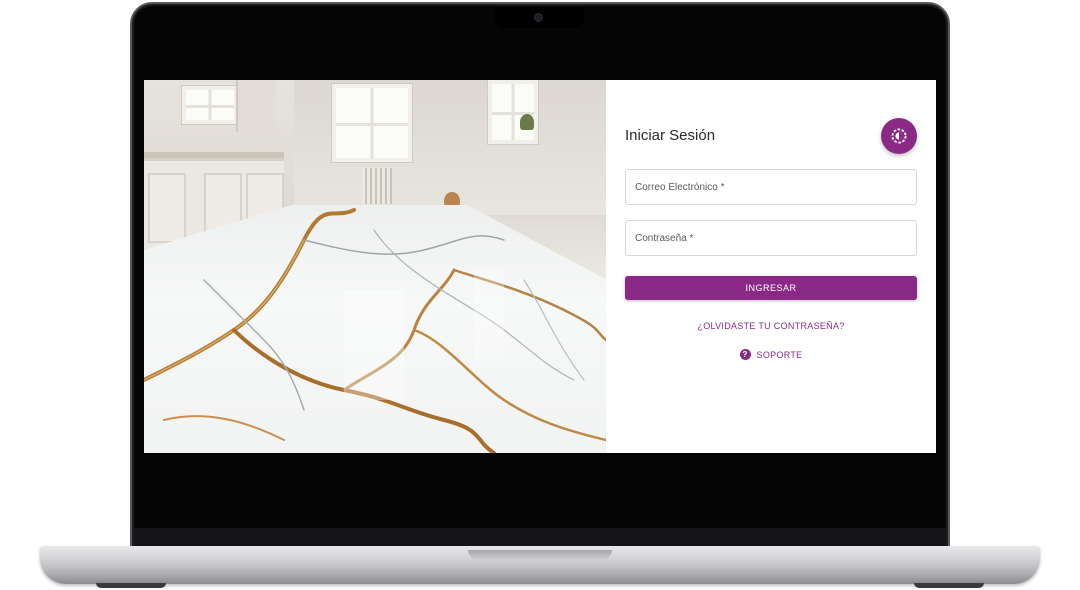 This screenshot has width=1080, height=590. Describe the element at coordinates (779, 354) in the screenshot. I see `support-label: SOPORTE` at that location.